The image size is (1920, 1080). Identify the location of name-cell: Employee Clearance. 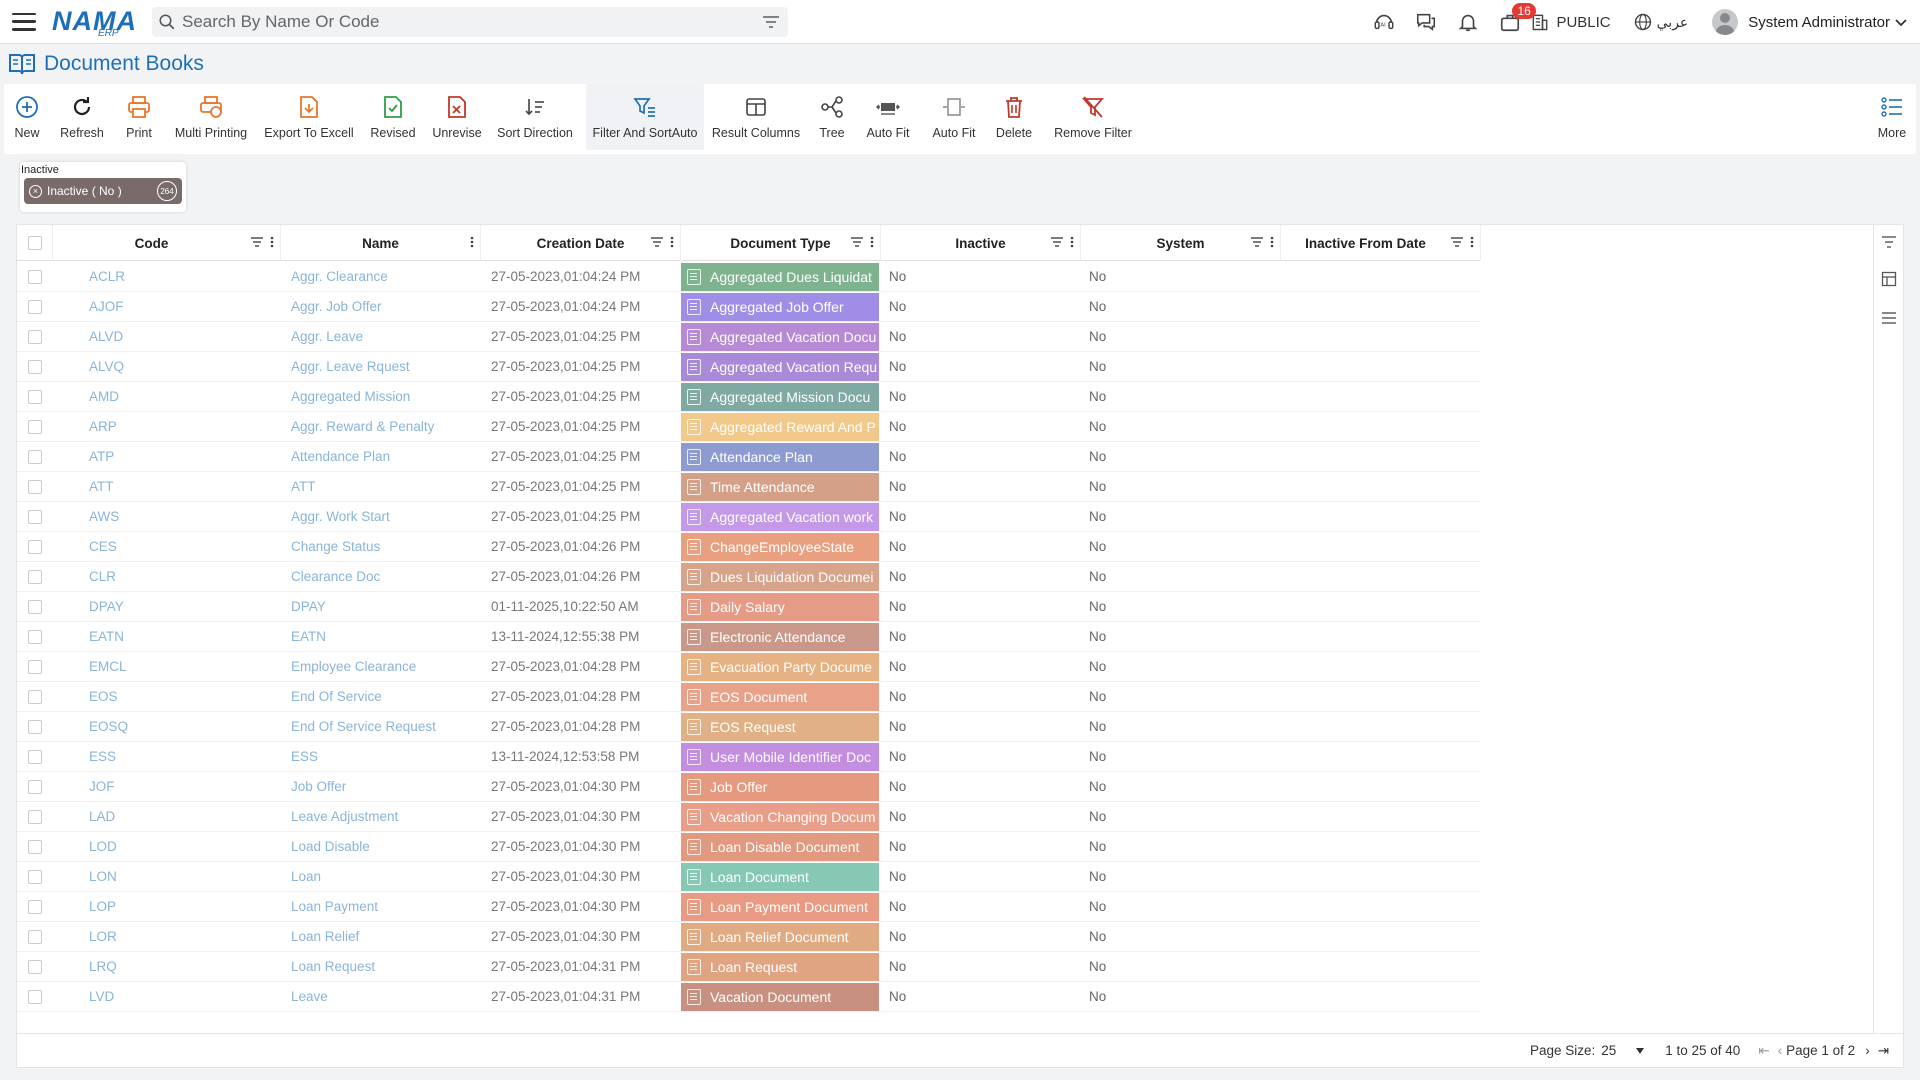
(381, 667).